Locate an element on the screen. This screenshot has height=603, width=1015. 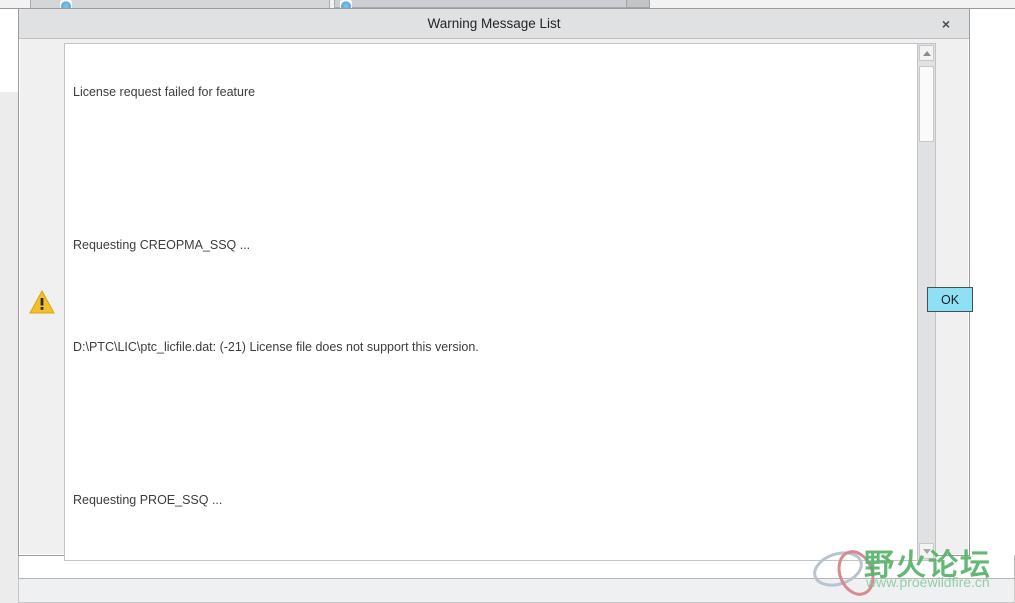
scroll-down-arrow-icon is located at coordinates (926, 551).